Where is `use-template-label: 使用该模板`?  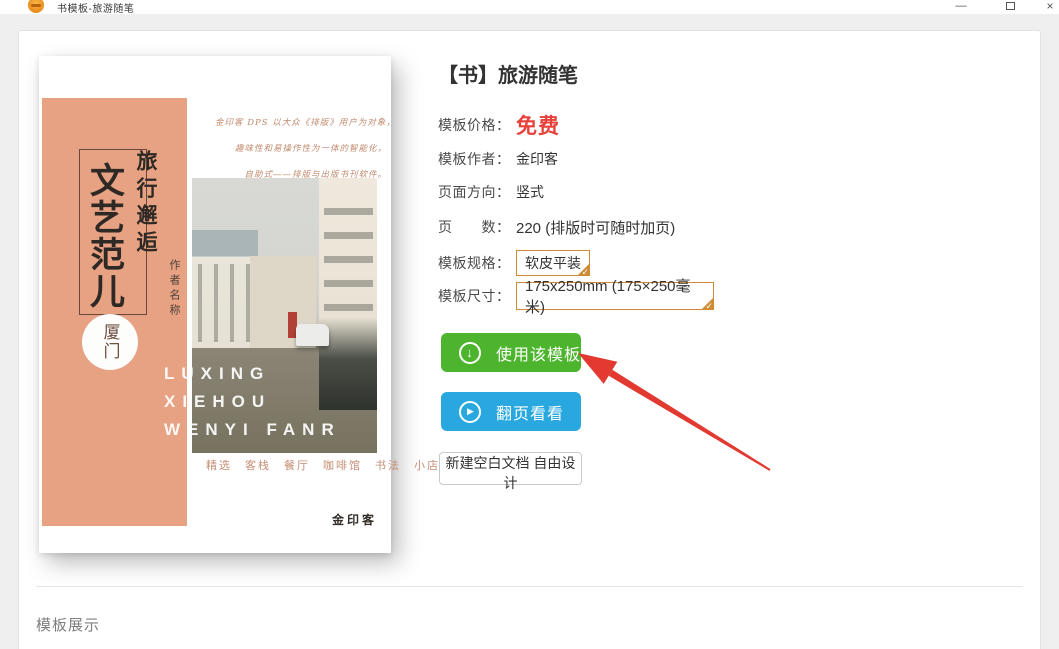 use-template-label: 使用该模板 is located at coordinates (539, 355).